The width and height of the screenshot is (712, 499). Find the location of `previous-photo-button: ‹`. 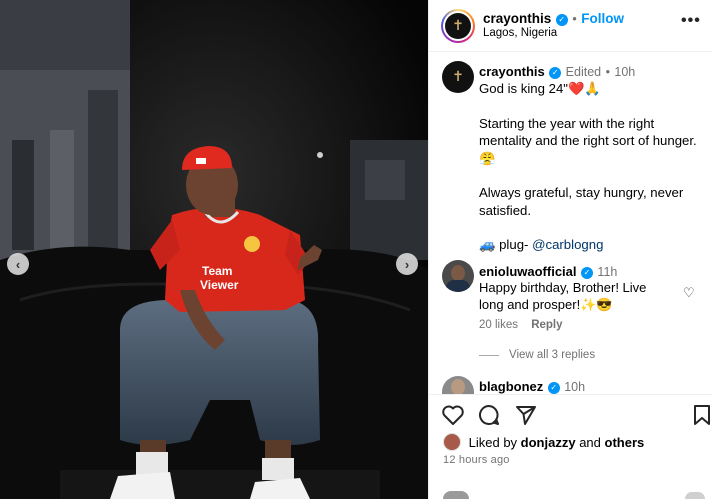

previous-photo-button: ‹ is located at coordinates (18, 264).